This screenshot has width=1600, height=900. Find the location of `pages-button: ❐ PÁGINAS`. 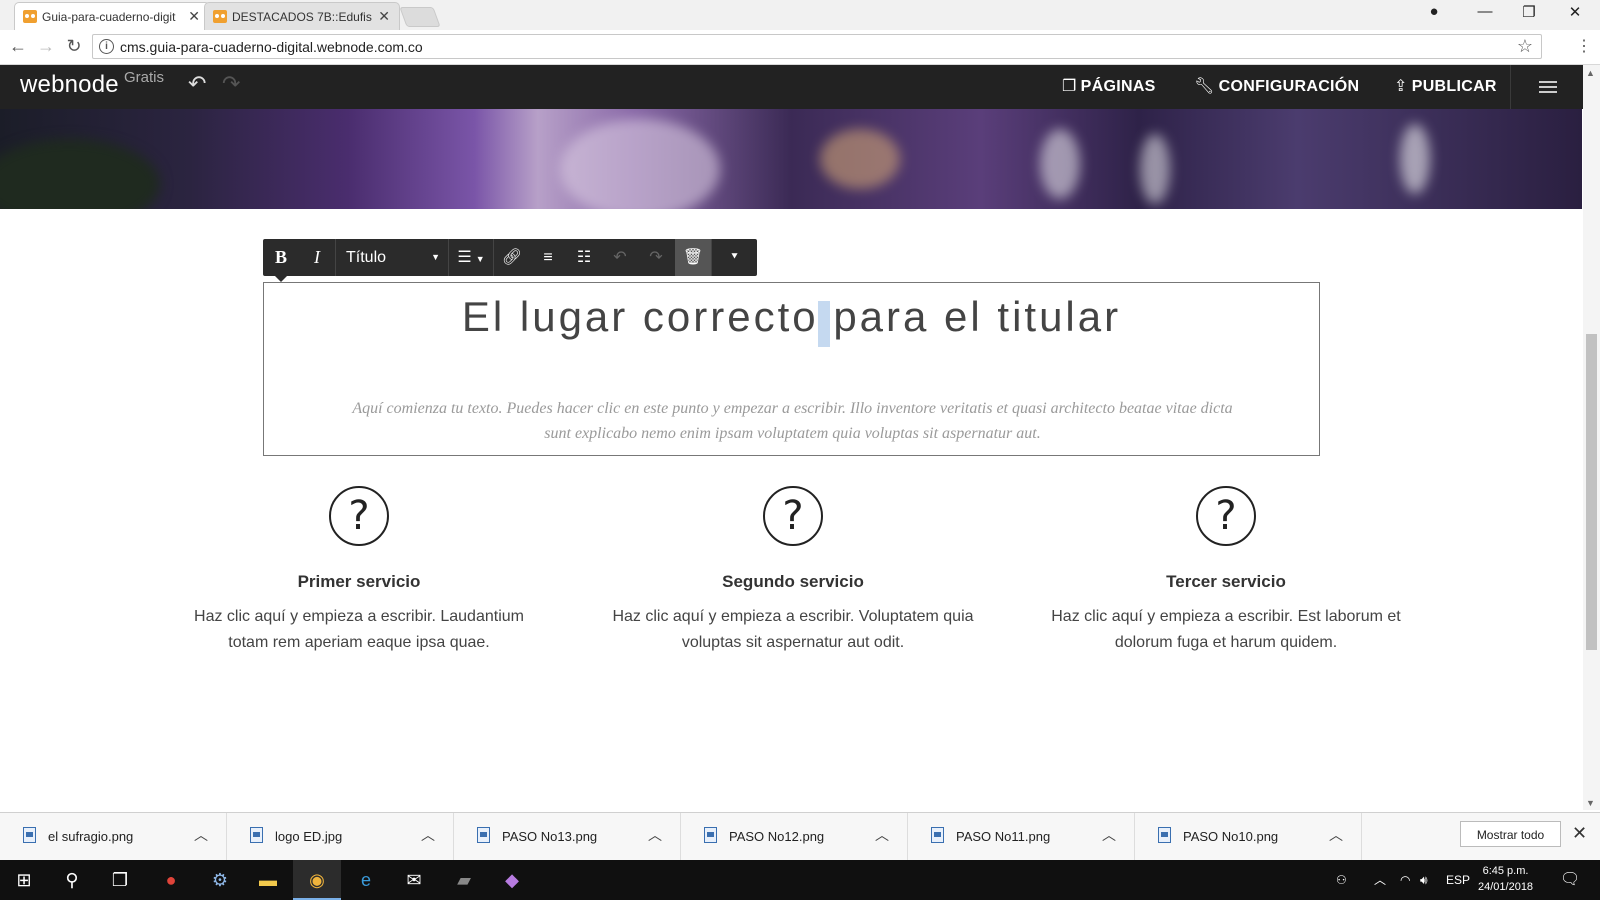

pages-button: ❐ PÁGINAS is located at coordinates (1109, 86).